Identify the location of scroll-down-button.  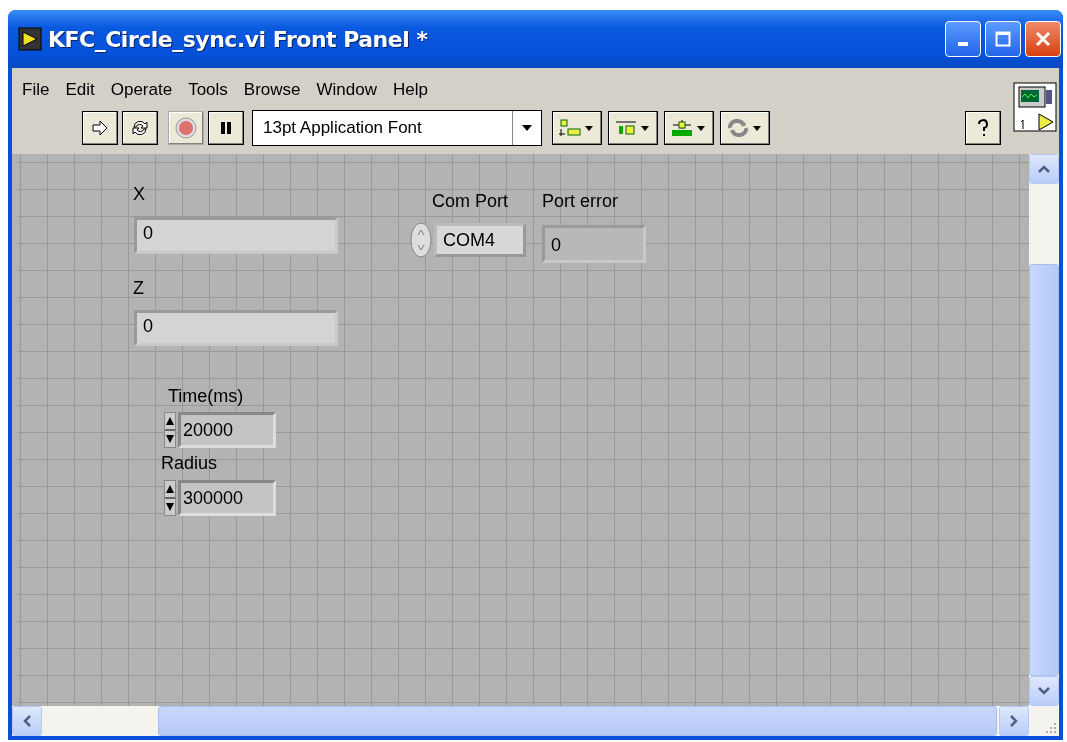
(1044, 691).